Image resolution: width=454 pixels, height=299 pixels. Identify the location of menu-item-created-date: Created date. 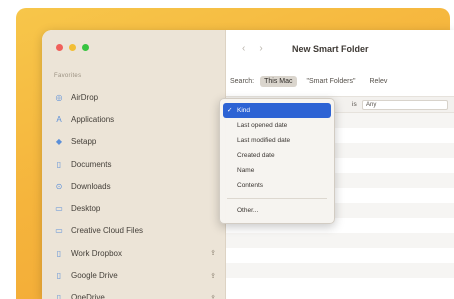
(277, 155).